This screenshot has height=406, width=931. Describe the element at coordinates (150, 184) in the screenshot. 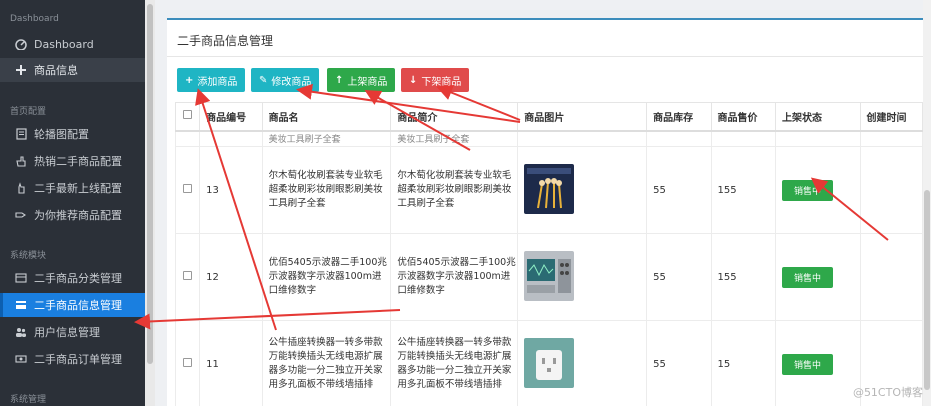

I see `sidebar-scroll-thumb` at that location.